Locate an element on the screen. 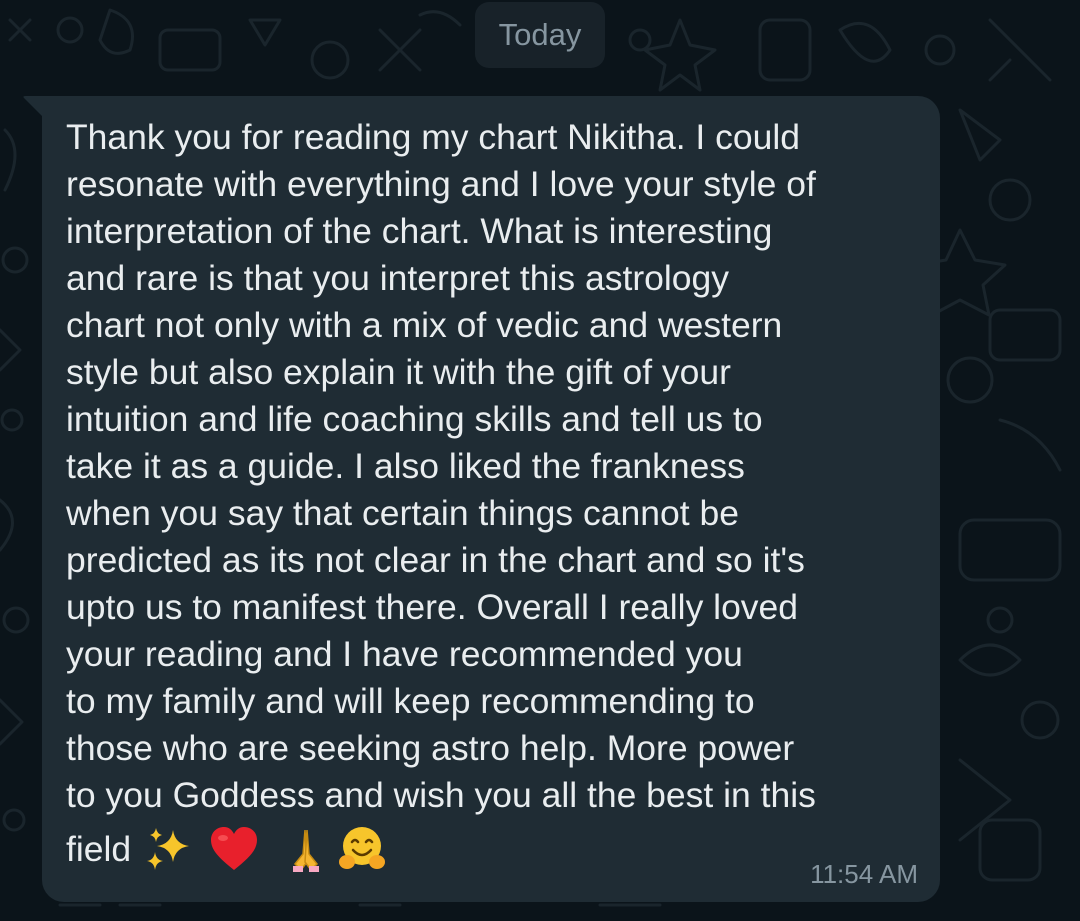  red-heart-icon is located at coordinates (234, 849).